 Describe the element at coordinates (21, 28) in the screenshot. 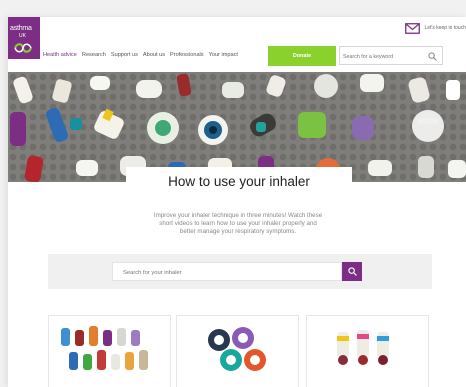

I see `logo-text: asthma` at that location.